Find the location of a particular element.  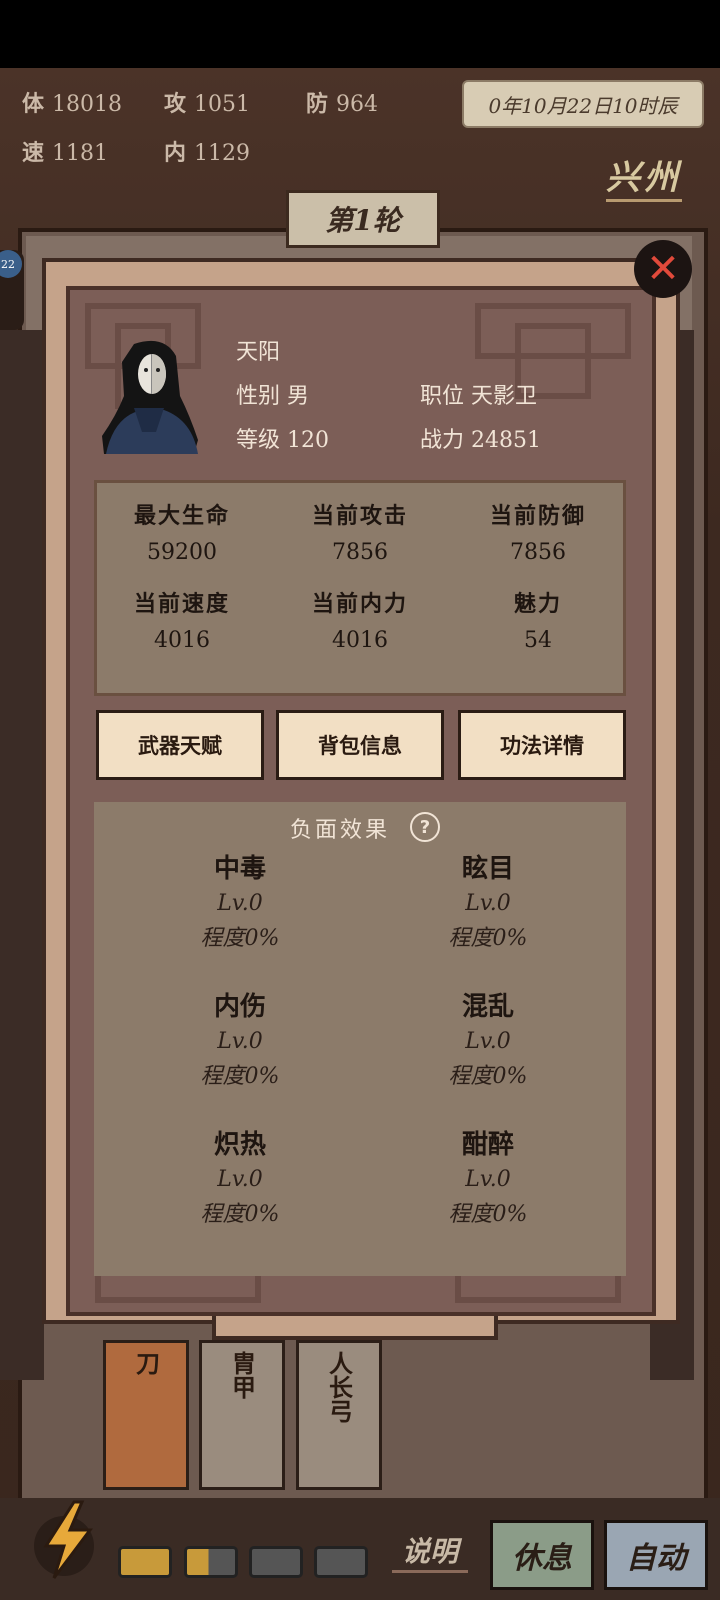

lightning-icon is located at coordinates (68, 1540).